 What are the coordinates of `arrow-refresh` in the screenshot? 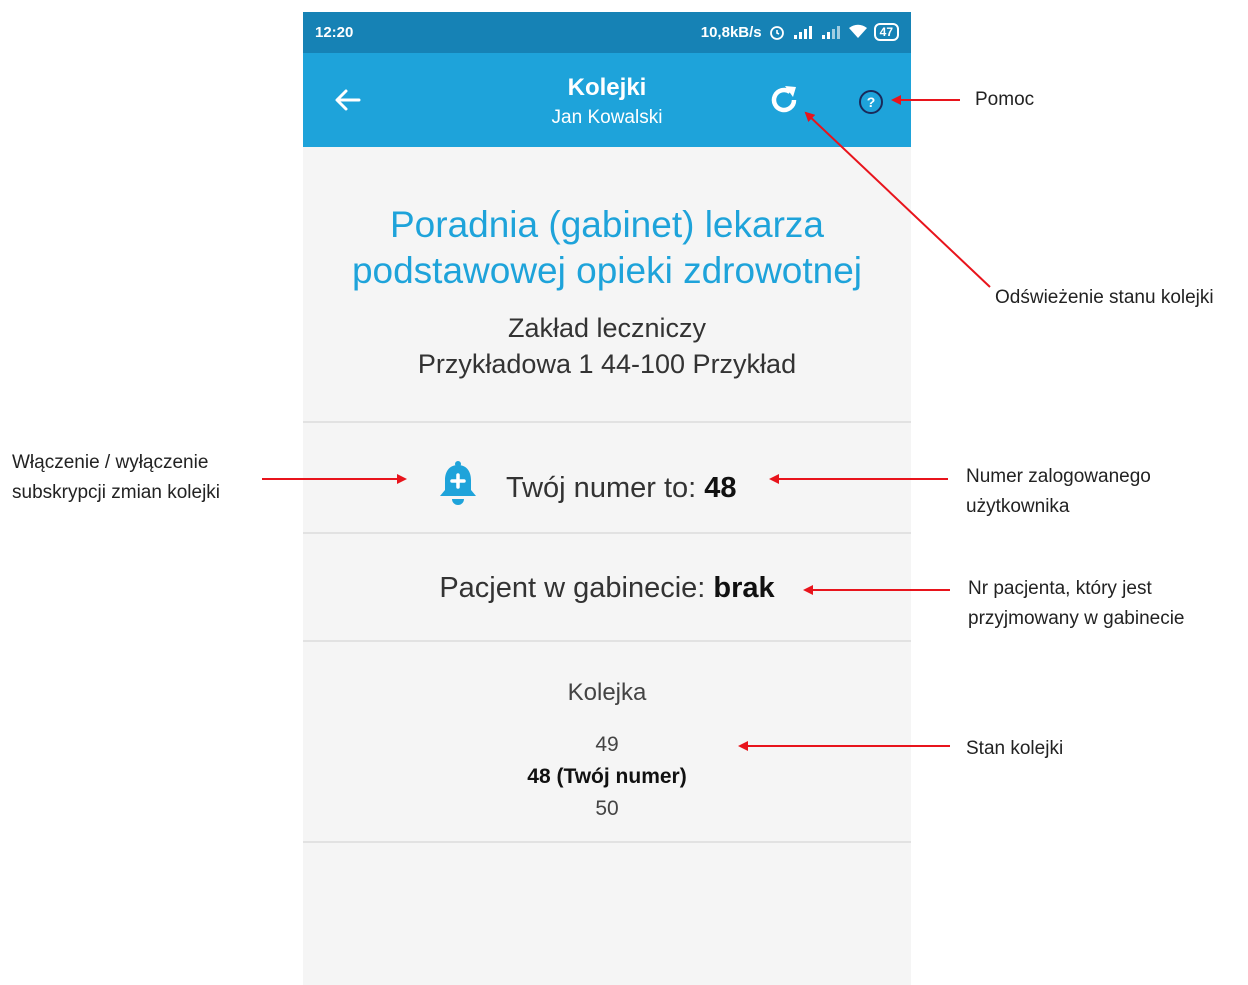 It's located at (897, 199).